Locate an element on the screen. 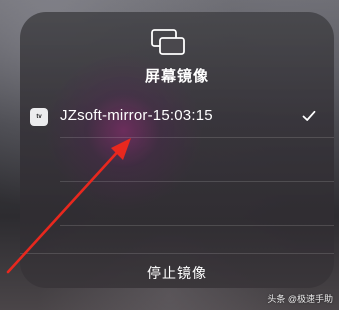 This screenshot has width=339, height=310. screen-mirroring-icon is located at coordinates (168, 42).